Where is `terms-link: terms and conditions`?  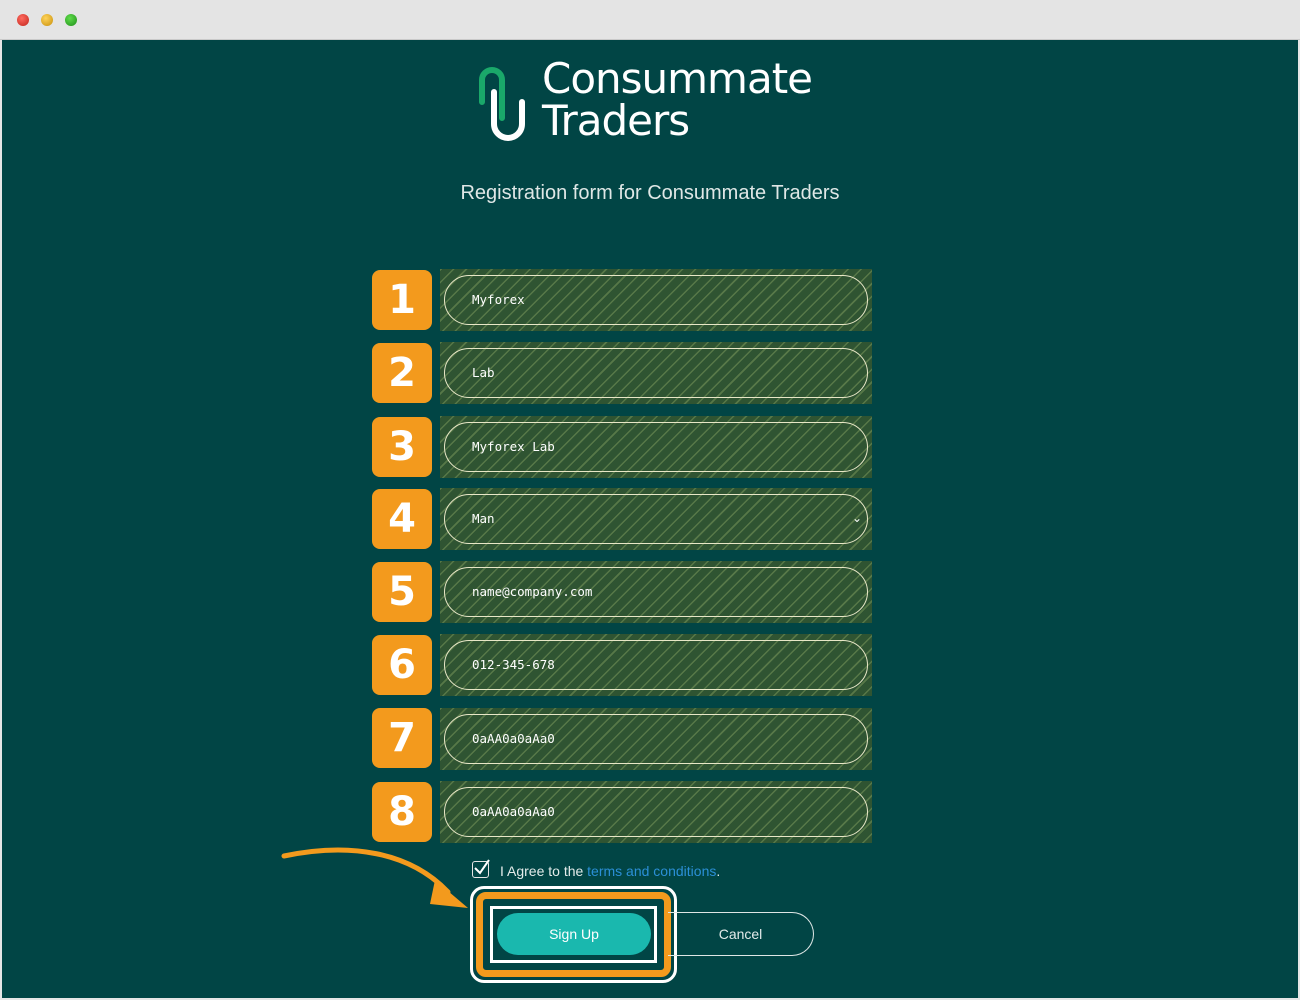 terms-link: terms and conditions is located at coordinates (651, 871).